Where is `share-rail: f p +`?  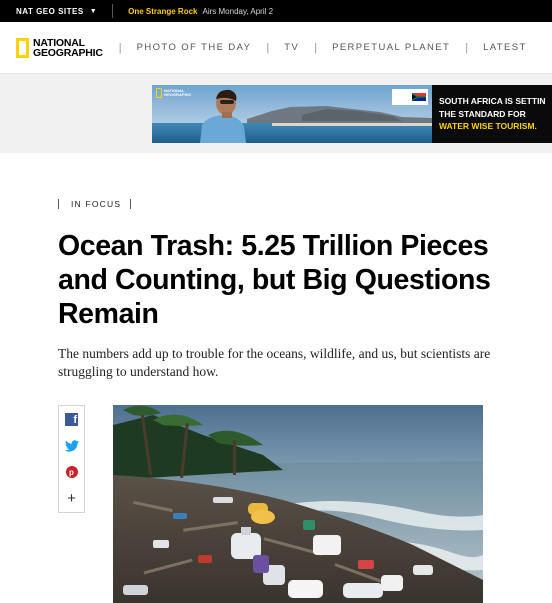 share-rail: f p + is located at coordinates (71, 459).